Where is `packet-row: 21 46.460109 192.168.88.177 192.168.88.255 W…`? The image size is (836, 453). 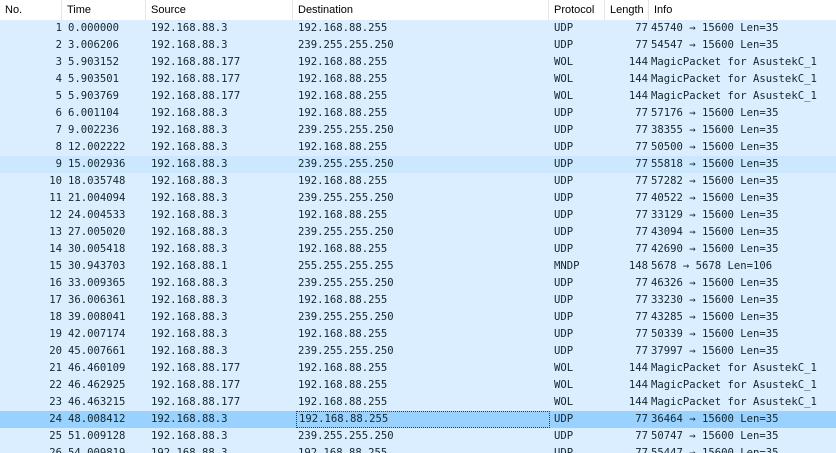
packet-row: 21 46.460109 192.168.88.177 192.168.88.255 W… is located at coordinates (418, 368).